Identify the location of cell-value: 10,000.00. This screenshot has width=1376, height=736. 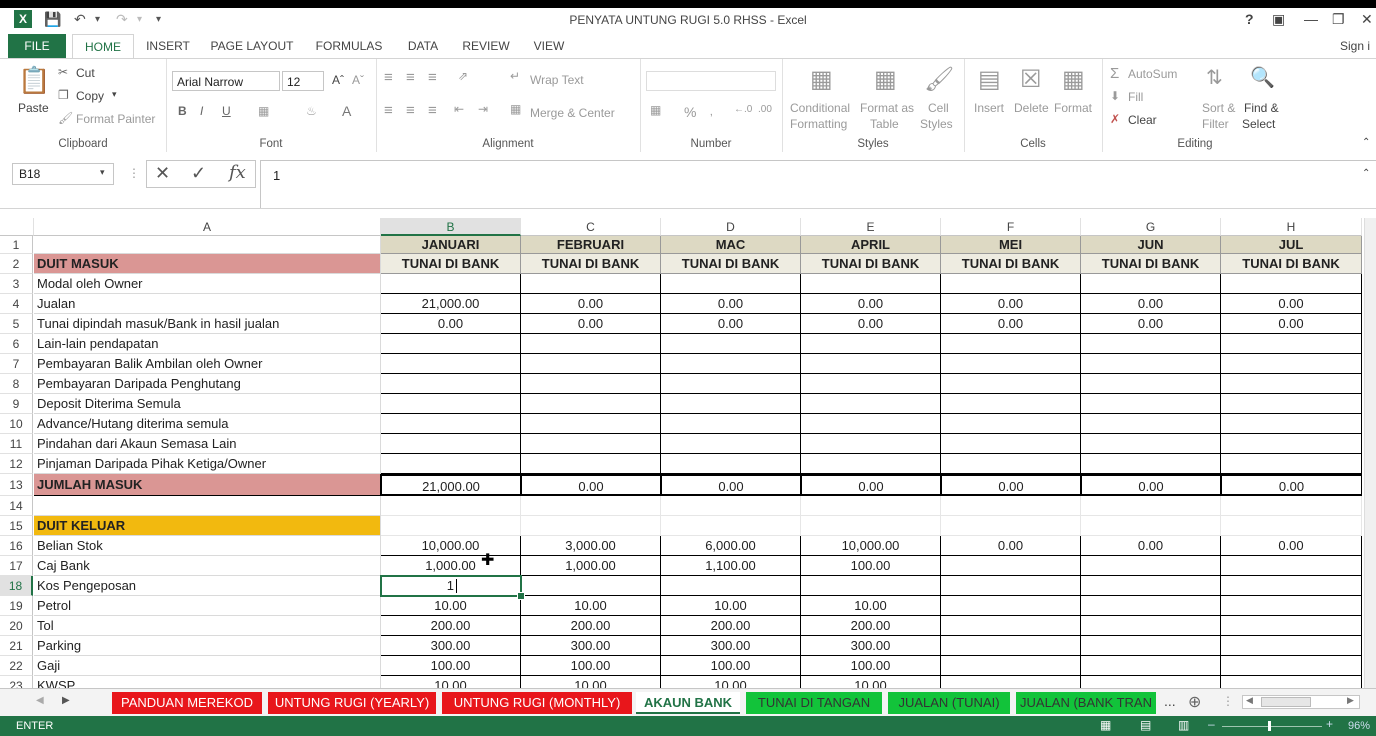
(451, 546).